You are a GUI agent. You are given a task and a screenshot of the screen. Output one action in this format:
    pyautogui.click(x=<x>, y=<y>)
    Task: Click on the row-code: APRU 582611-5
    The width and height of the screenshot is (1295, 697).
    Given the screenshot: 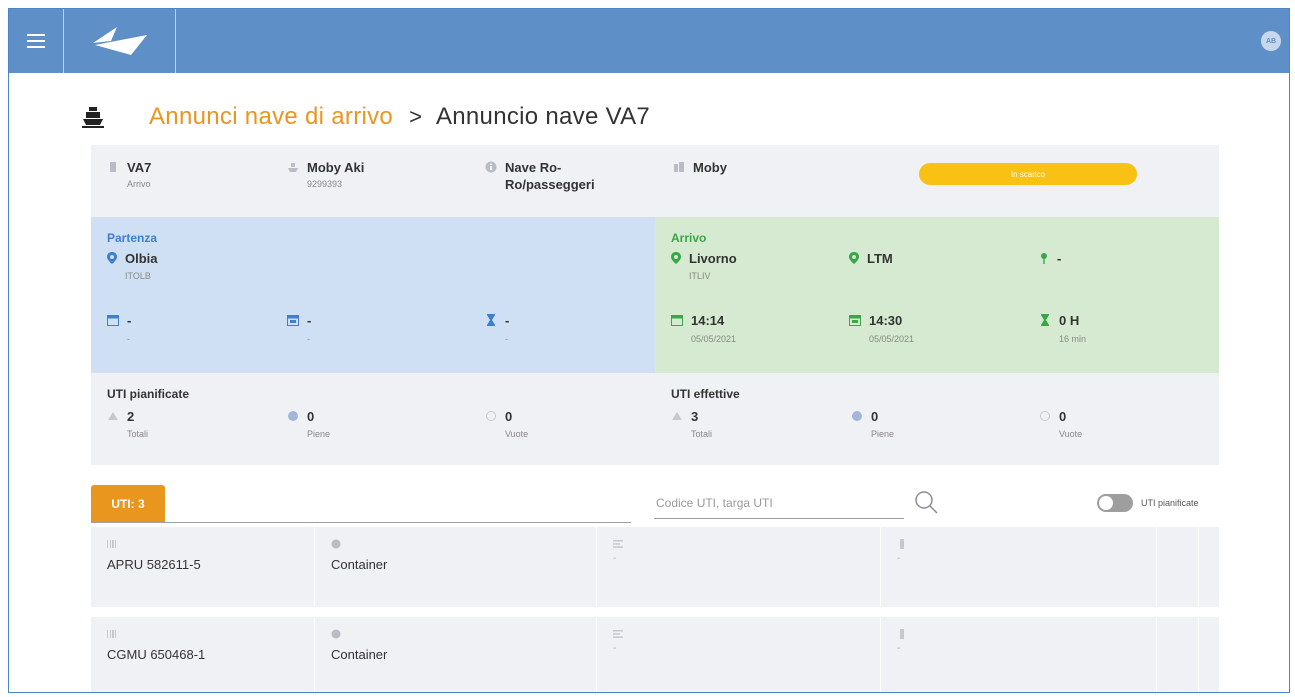 What is the action you would take?
    pyautogui.click(x=154, y=564)
    